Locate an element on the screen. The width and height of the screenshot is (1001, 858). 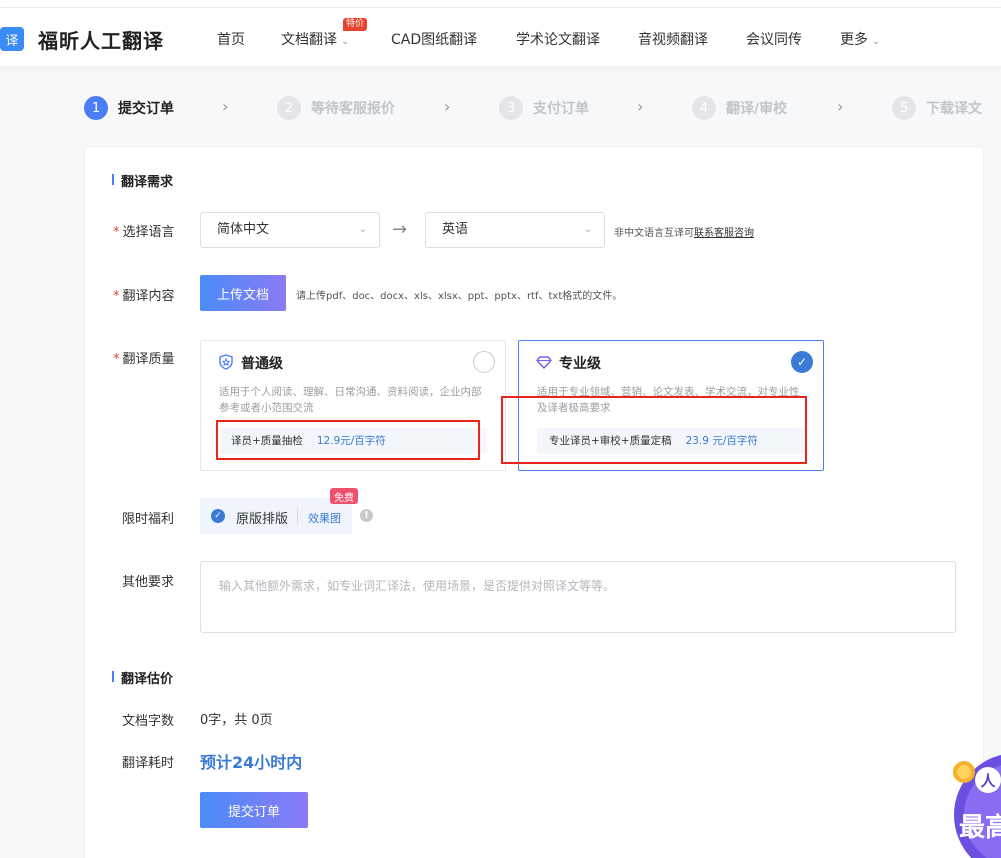
arrow-right-icon: → is located at coordinates (400, 229).